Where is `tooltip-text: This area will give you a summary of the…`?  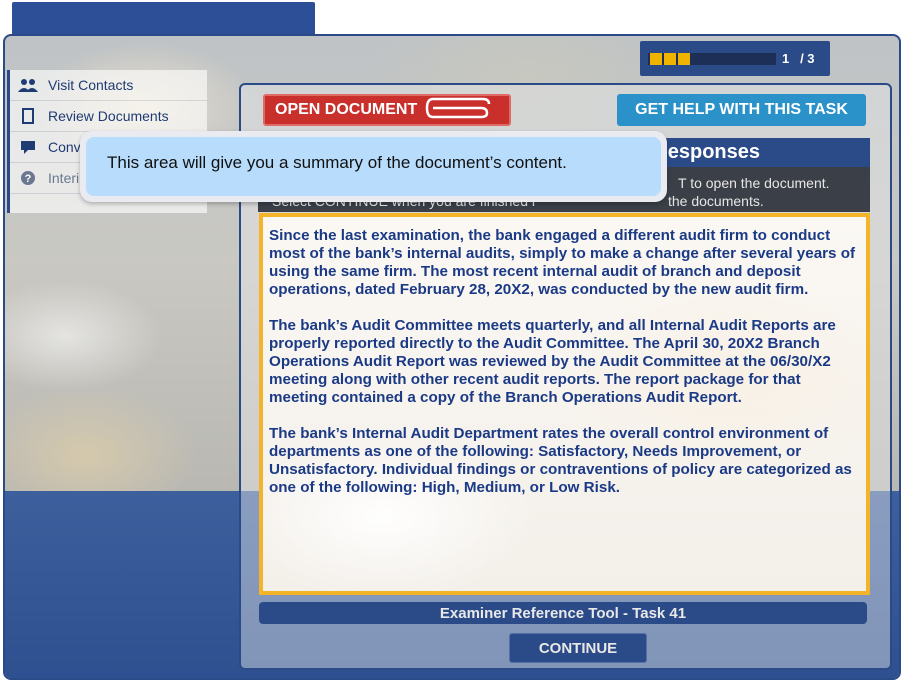
tooltip-text: This area will give you a summary of the… is located at coordinates (373, 166).